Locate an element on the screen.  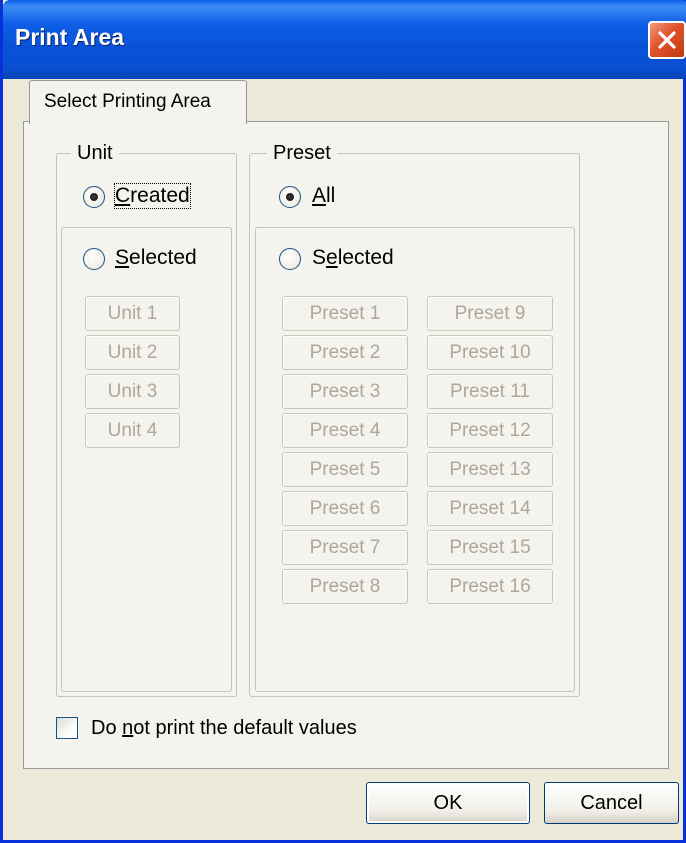
unit-created-label: Created is located at coordinates (152, 196).